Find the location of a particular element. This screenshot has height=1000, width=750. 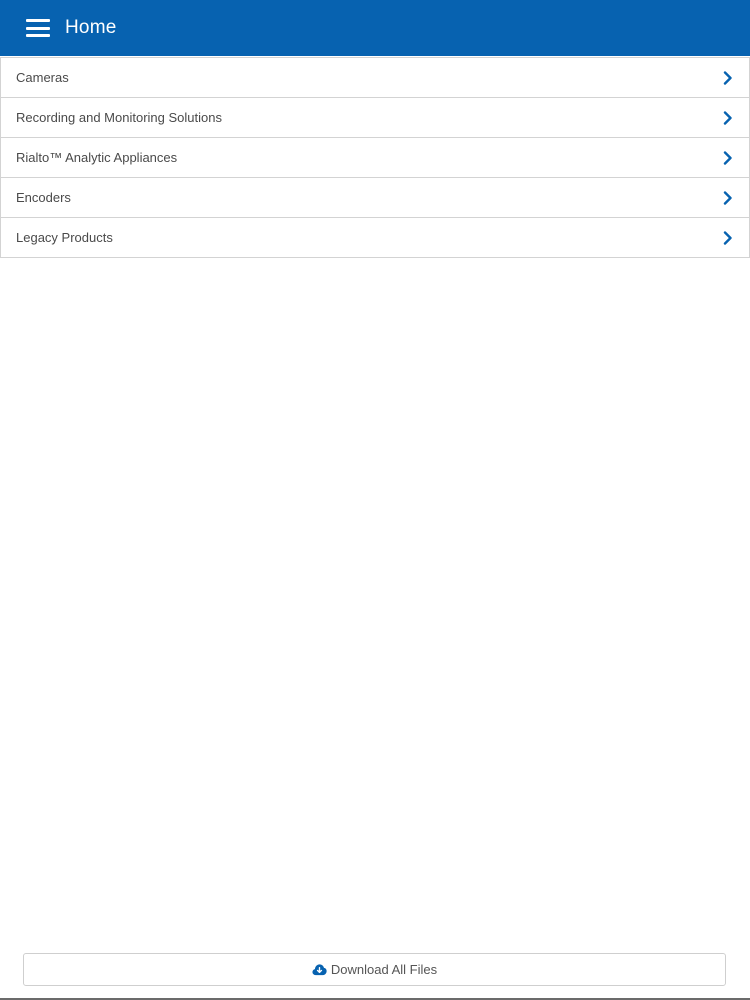

download-all-files-label: Download All Files is located at coordinates (384, 969).